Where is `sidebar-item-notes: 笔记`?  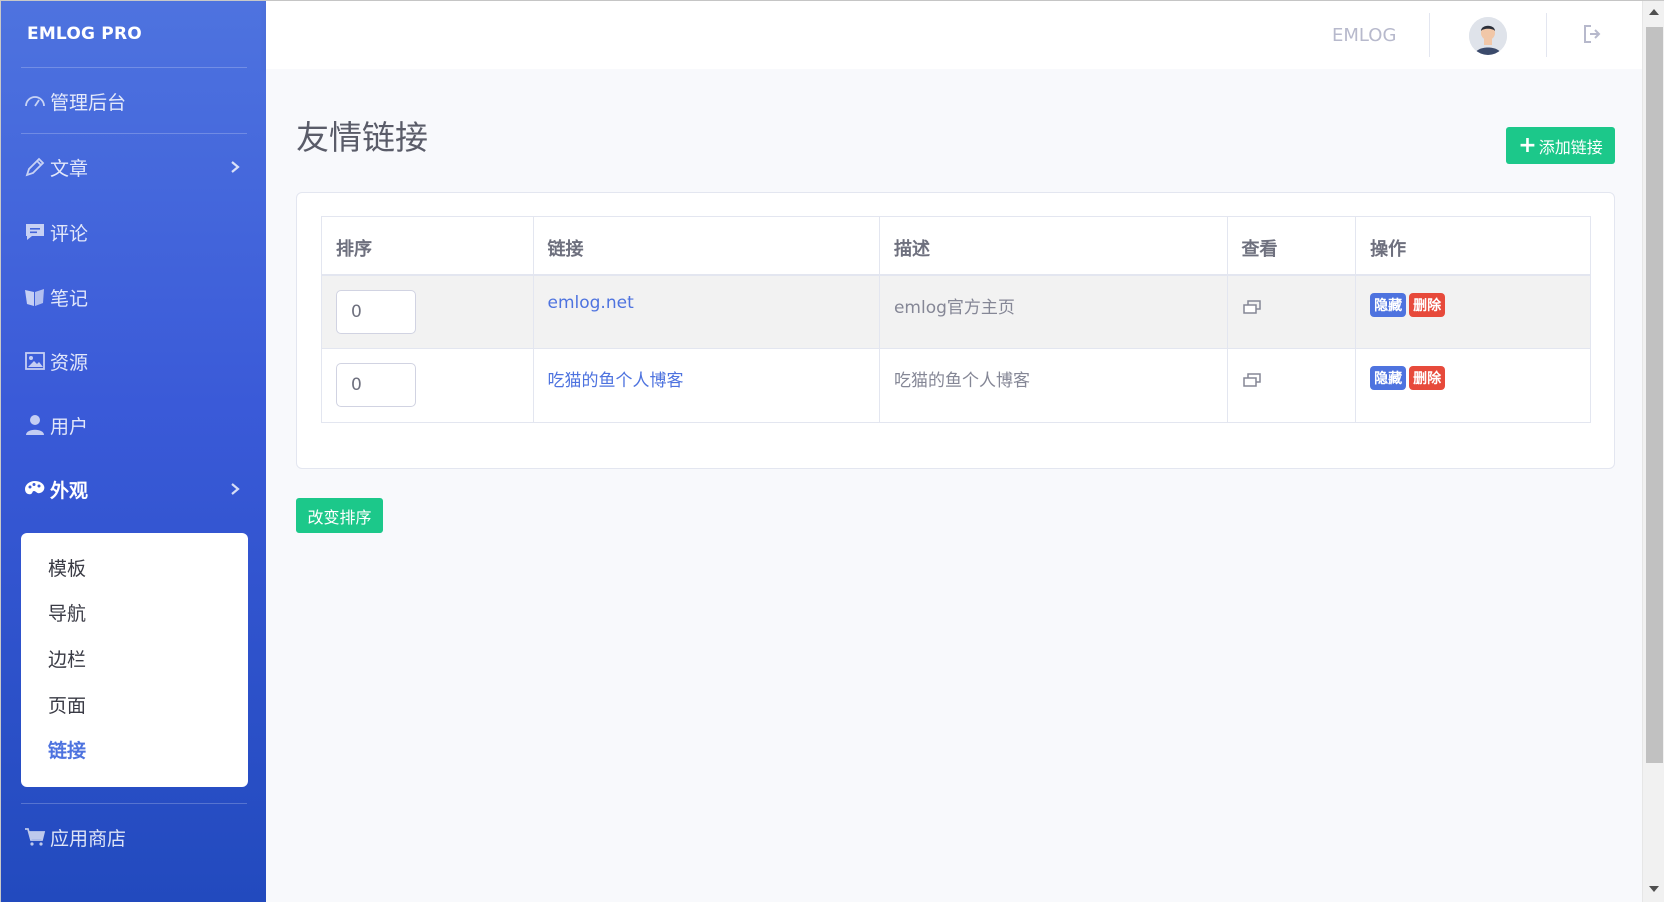
sidebar-item-notes: 笔记 is located at coordinates (134, 297).